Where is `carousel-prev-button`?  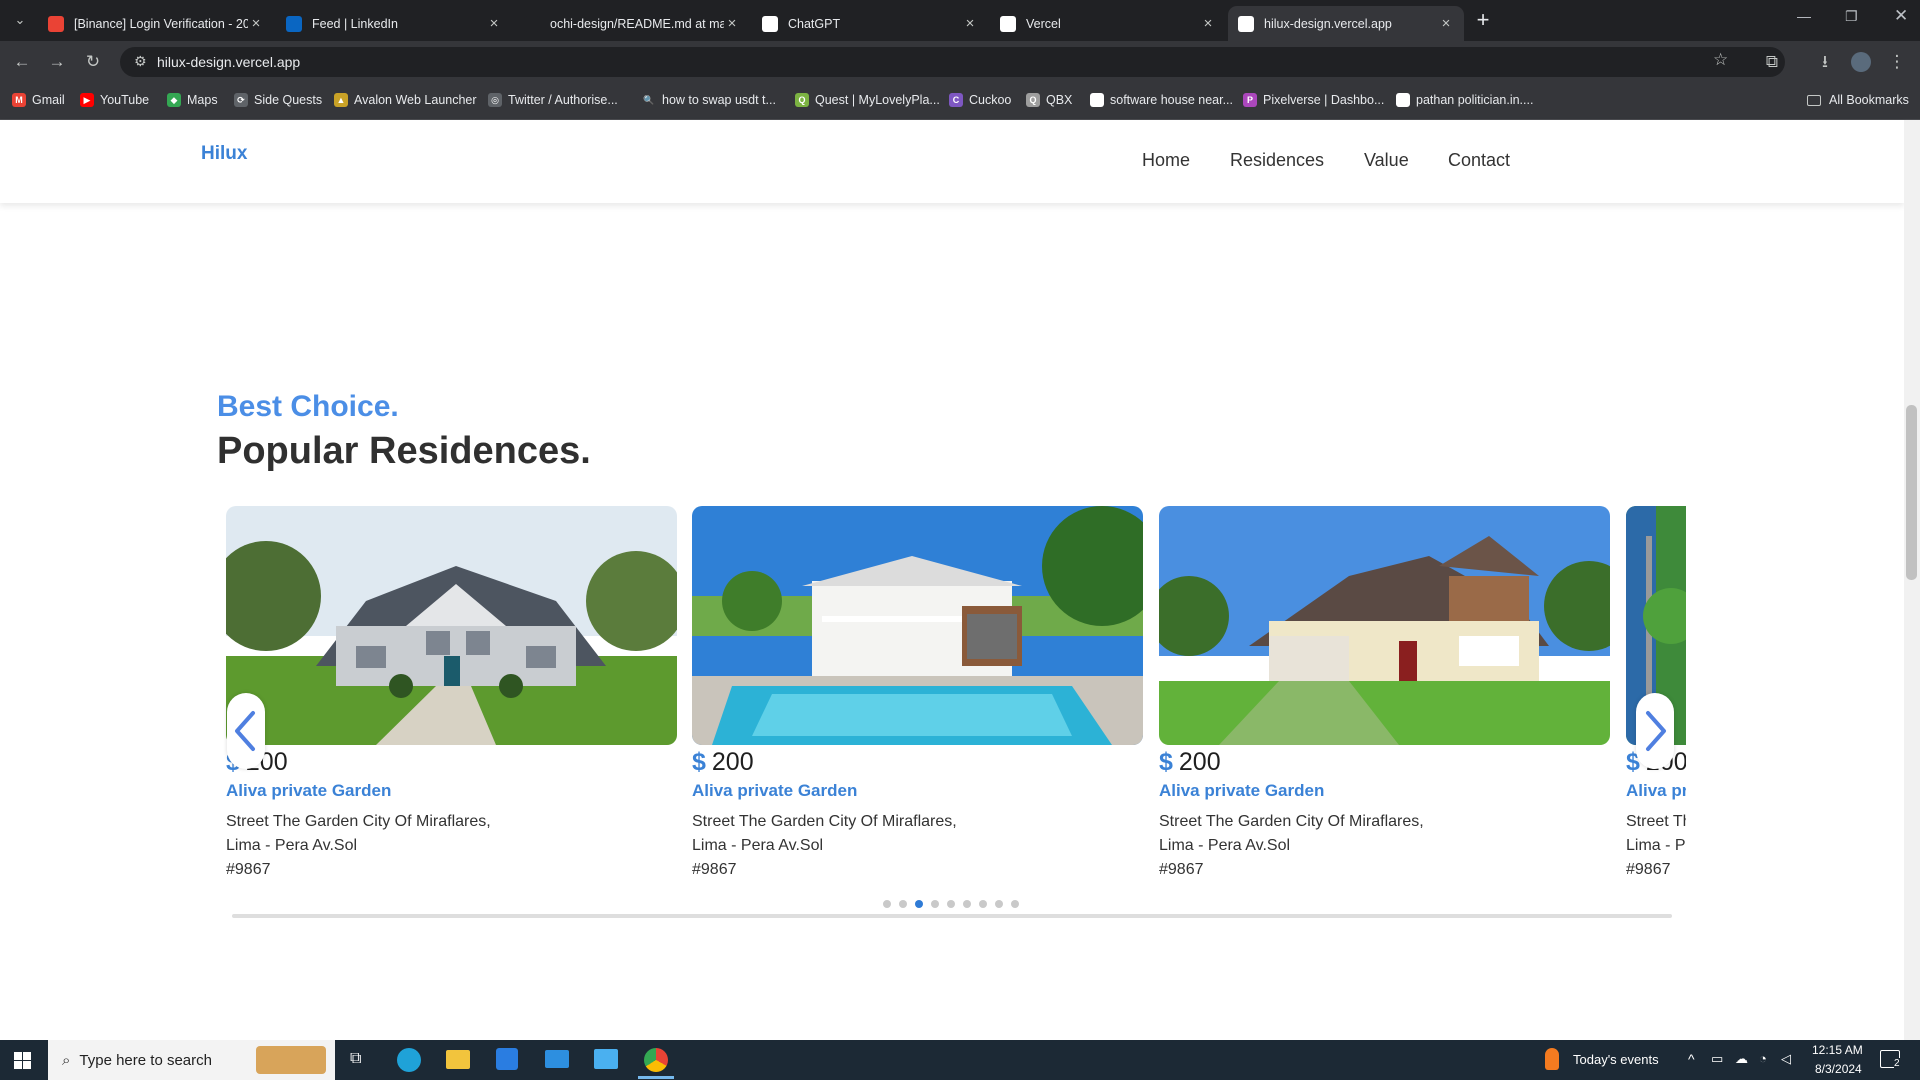
carousel-prev-button is located at coordinates (246, 731).